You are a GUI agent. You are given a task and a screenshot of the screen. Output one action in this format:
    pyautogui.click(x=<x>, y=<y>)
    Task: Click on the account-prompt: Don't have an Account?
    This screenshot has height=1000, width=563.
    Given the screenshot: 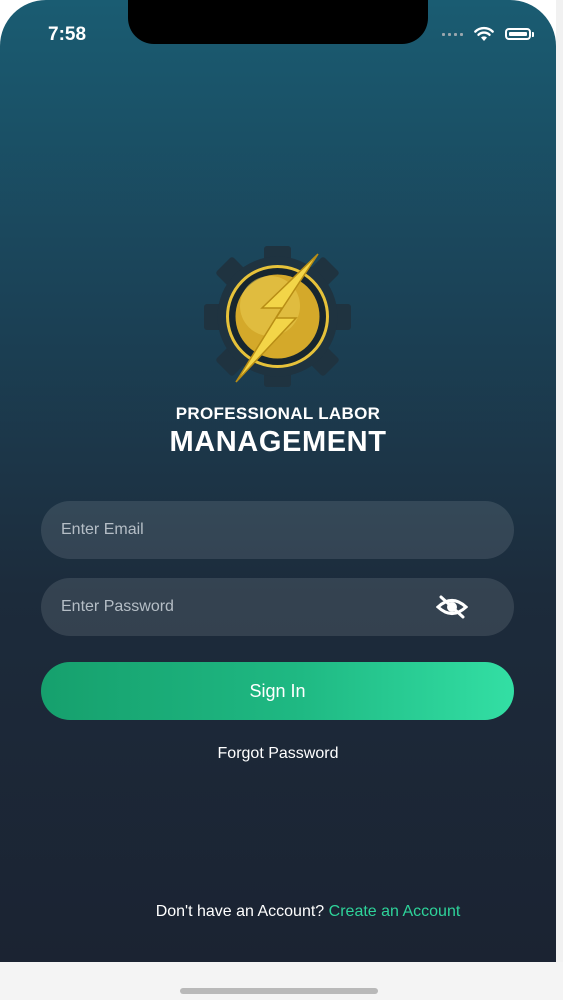 What is the action you would take?
    pyautogui.click(x=240, y=911)
    